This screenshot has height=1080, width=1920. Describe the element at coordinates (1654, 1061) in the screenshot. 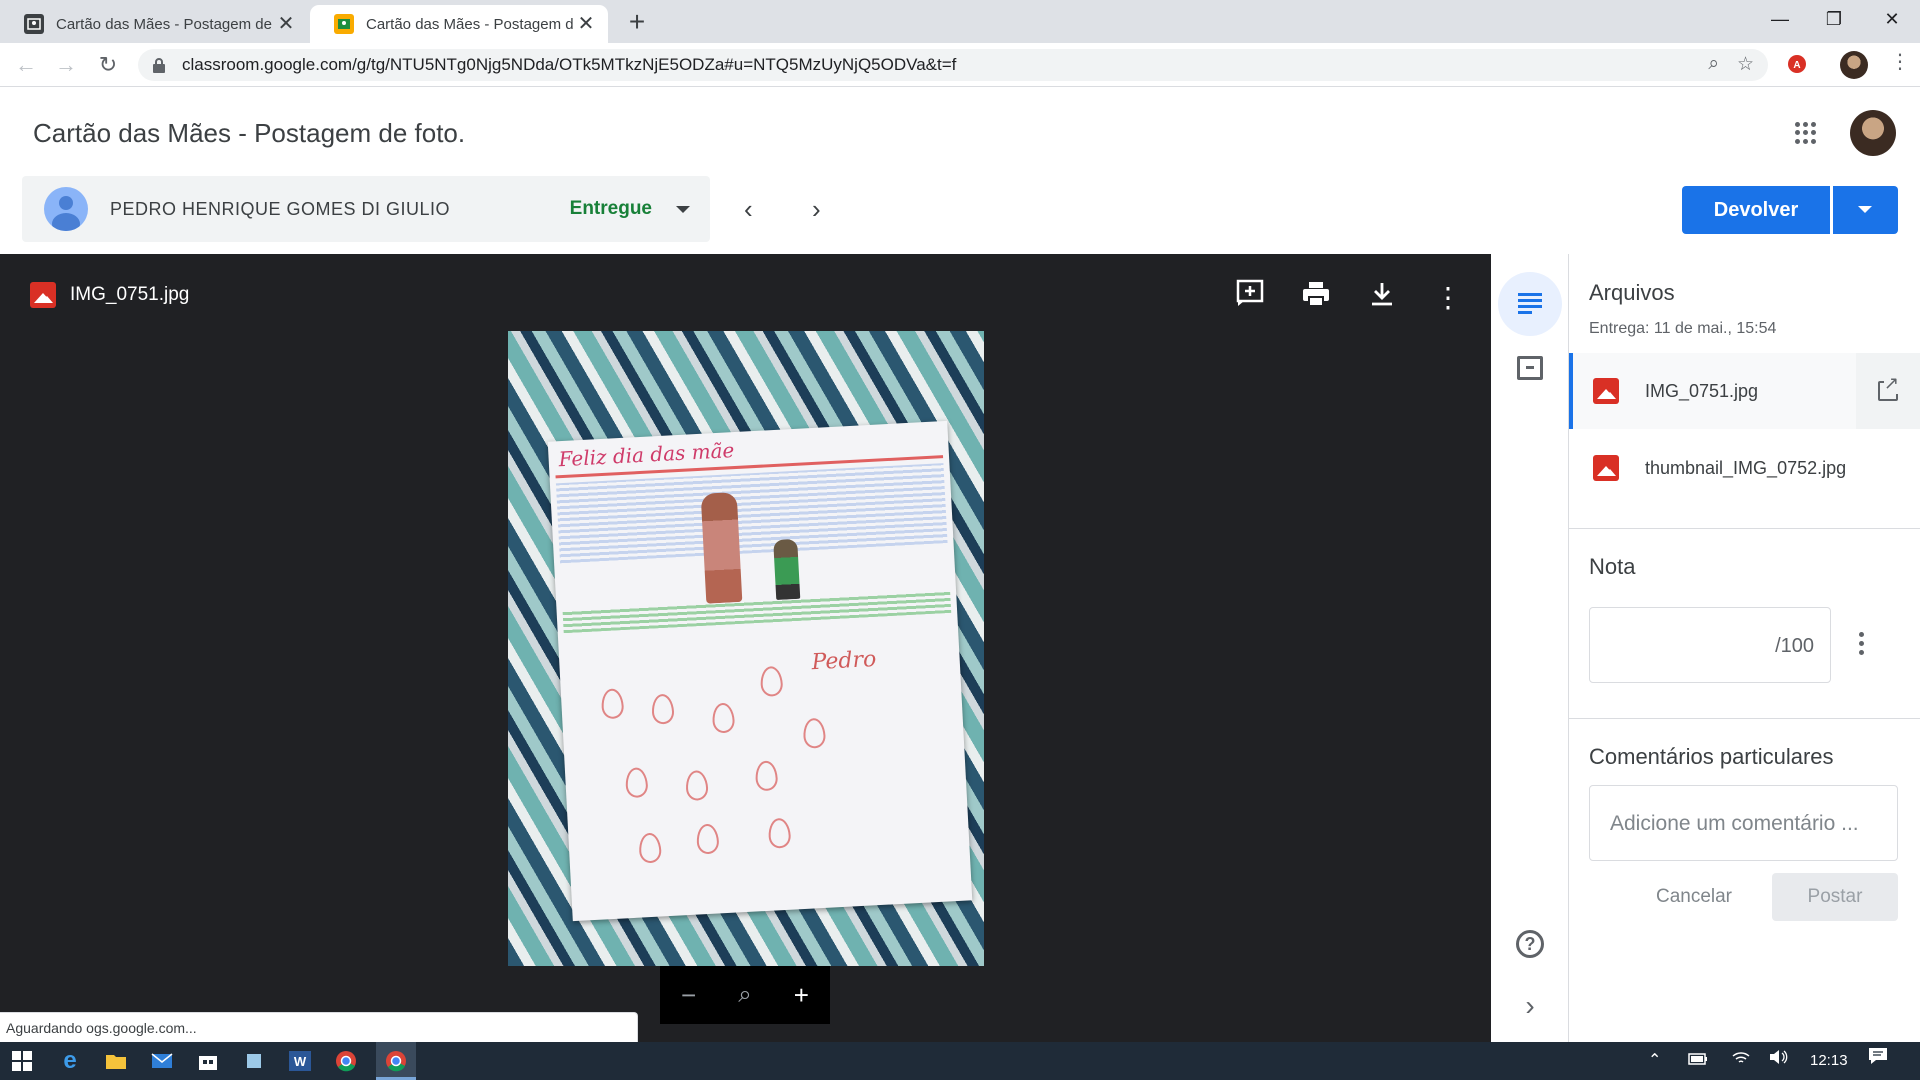

I see `chevron-up-icon: ⌃` at that location.